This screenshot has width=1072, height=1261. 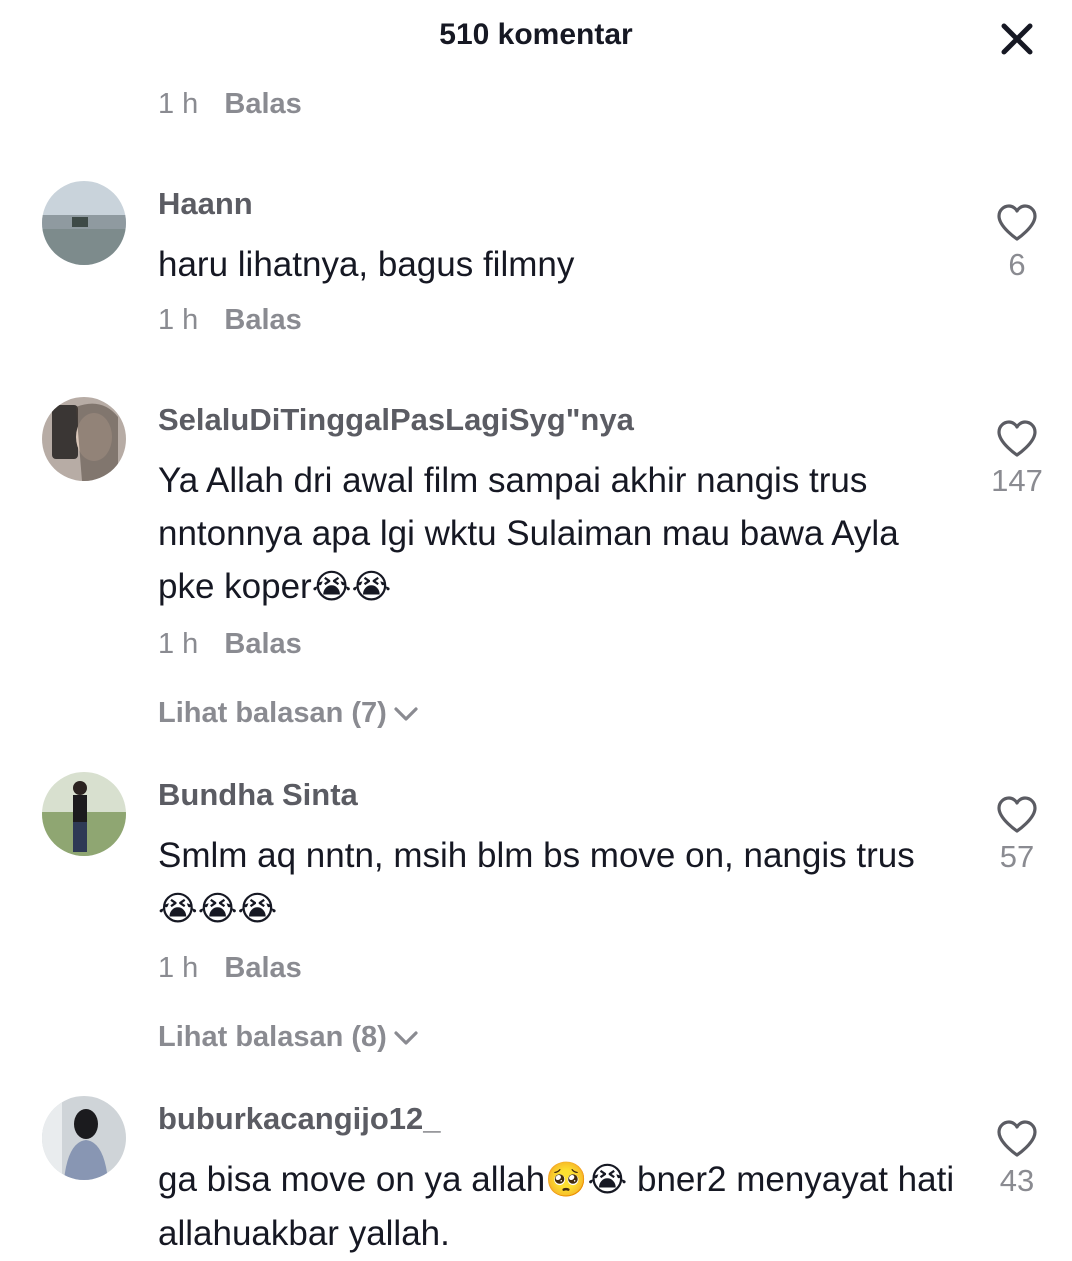 I want to click on like-count: 6, so click(x=1017, y=264).